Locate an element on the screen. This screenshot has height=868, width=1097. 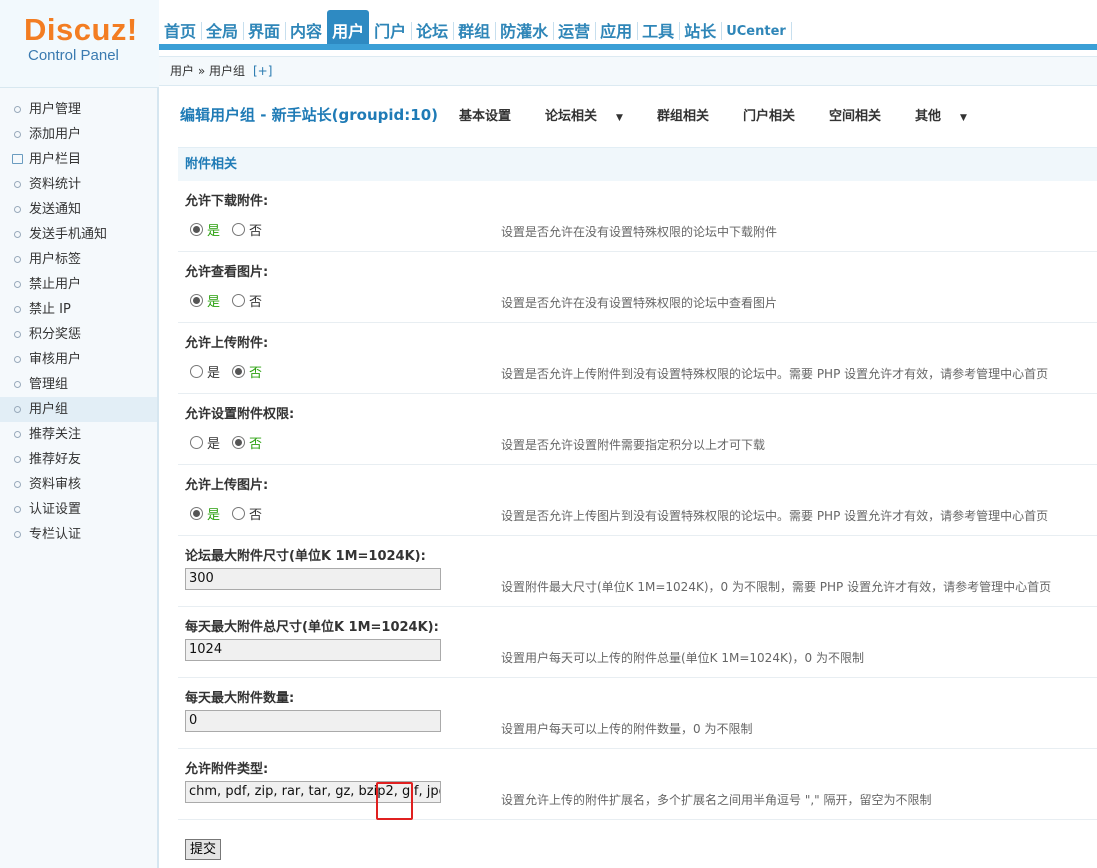
nav-item: 内容 is located at coordinates (307, 27).